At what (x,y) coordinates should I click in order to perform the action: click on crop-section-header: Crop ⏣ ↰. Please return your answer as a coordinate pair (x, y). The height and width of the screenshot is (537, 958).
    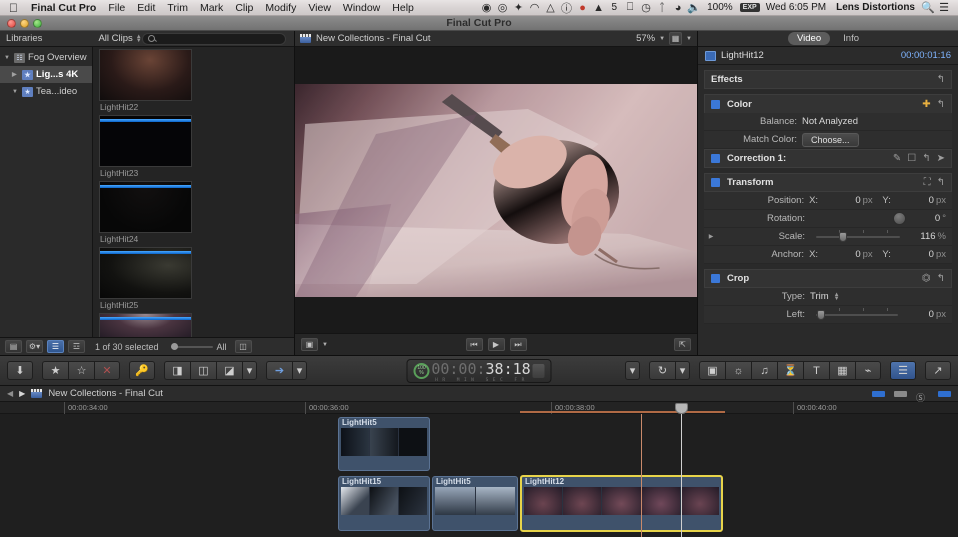
    Looking at the image, I should click on (828, 278).